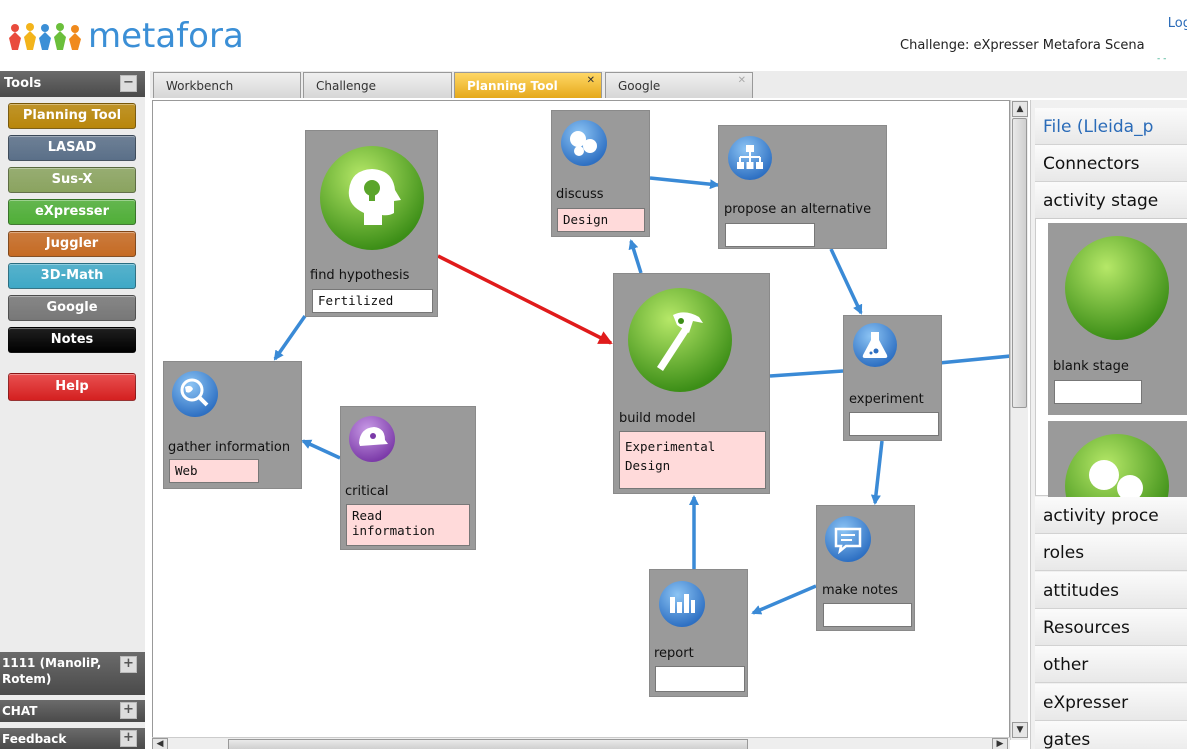 The image size is (1187, 749). Describe the element at coordinates (72, 116) in the screenshot. I see `tool-button-planning-tool: Planning Tool` at that location.